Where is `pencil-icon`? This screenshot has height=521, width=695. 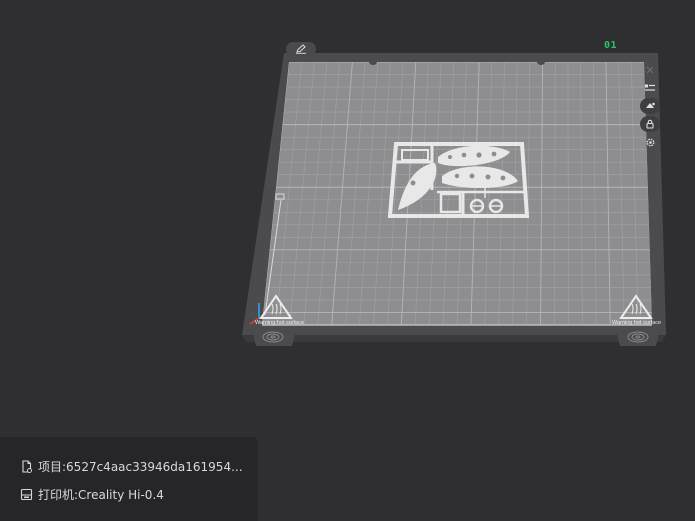
pencil-icon is located at coordinates (301, 49).